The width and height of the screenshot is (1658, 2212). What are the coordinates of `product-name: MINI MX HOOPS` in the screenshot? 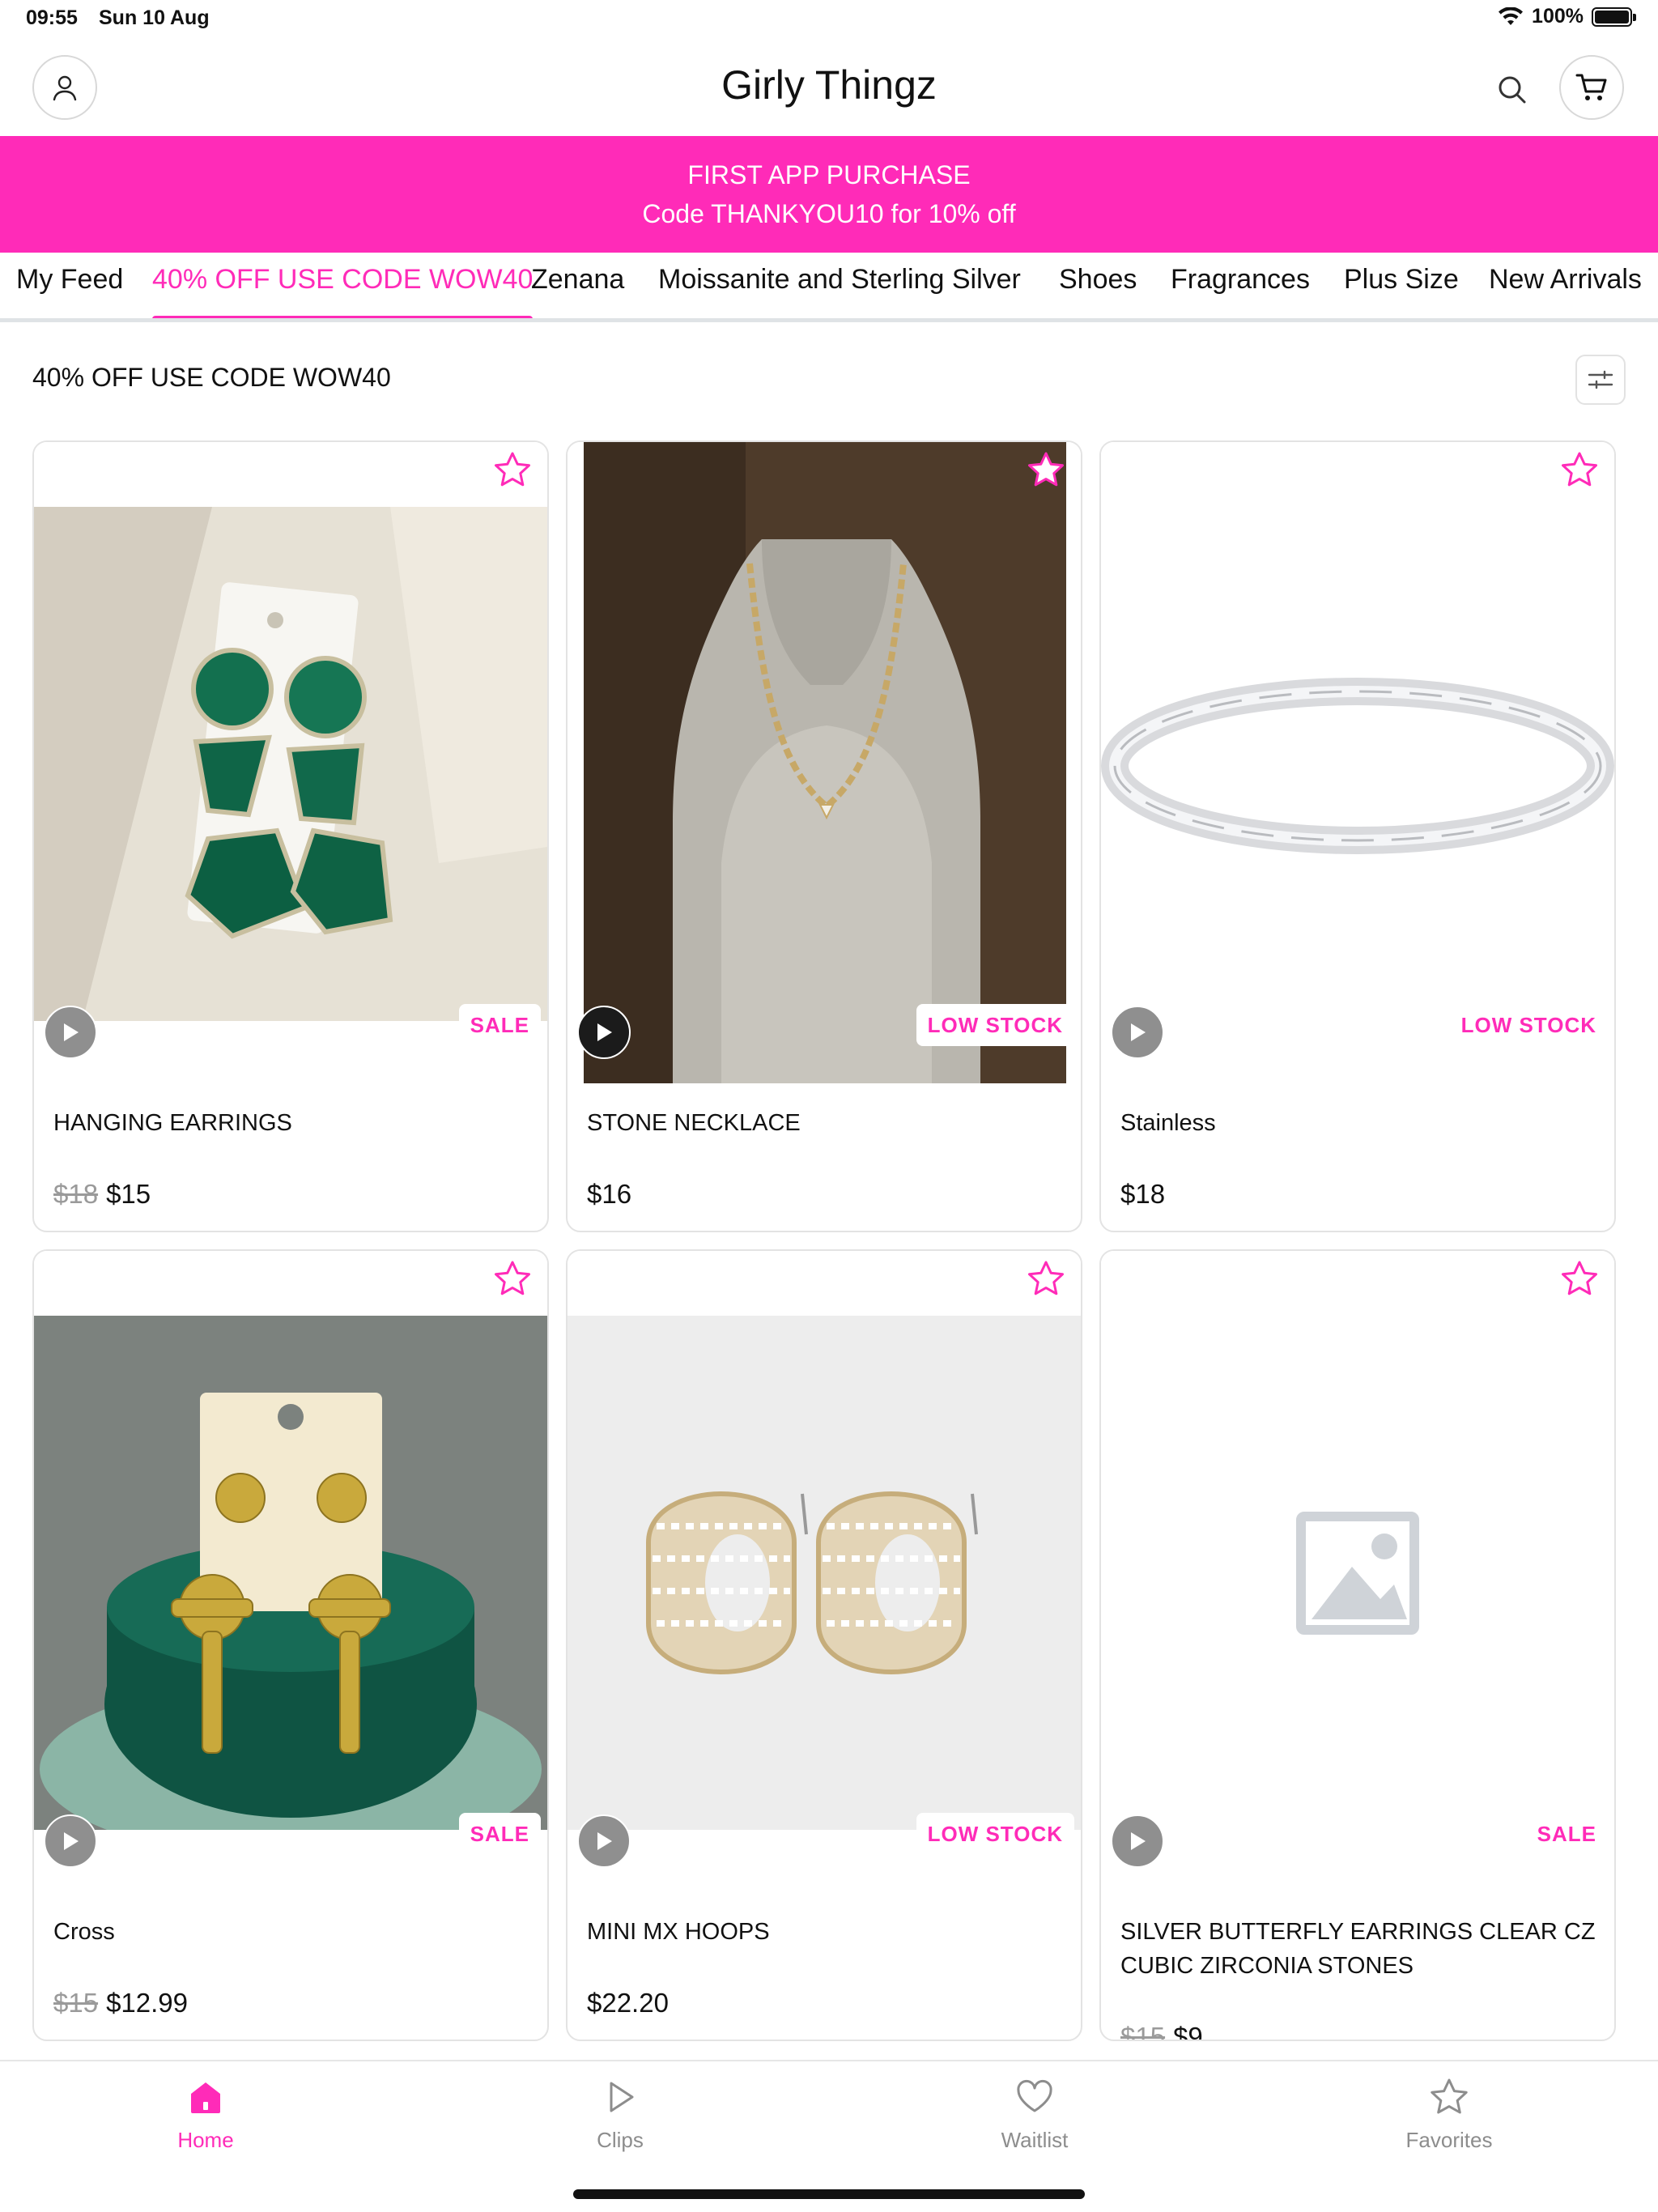 It's located at (678, 1932).